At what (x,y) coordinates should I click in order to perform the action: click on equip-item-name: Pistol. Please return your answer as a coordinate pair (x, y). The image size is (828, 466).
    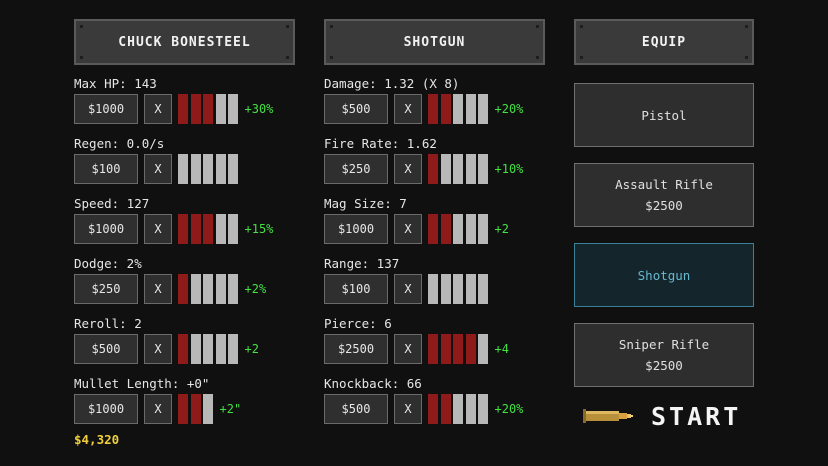
    Looking at the image, I should click on (664, 115).